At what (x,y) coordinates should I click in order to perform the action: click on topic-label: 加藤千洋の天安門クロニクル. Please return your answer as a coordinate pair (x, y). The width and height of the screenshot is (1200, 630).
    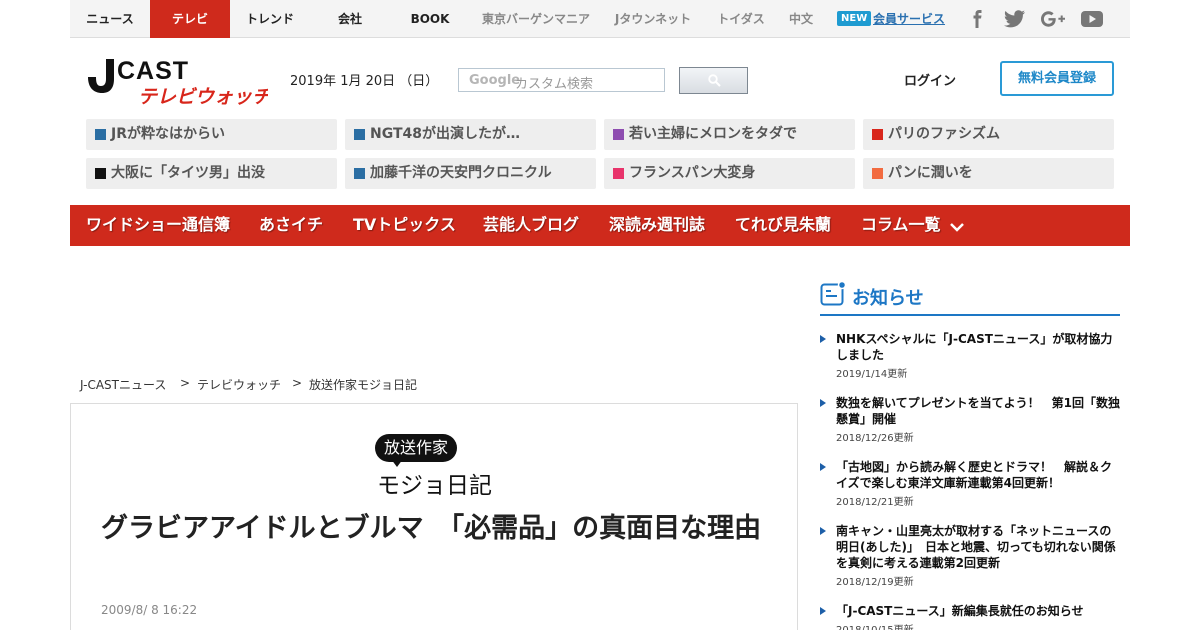
    Looking at the image, I should click on (461, 173).